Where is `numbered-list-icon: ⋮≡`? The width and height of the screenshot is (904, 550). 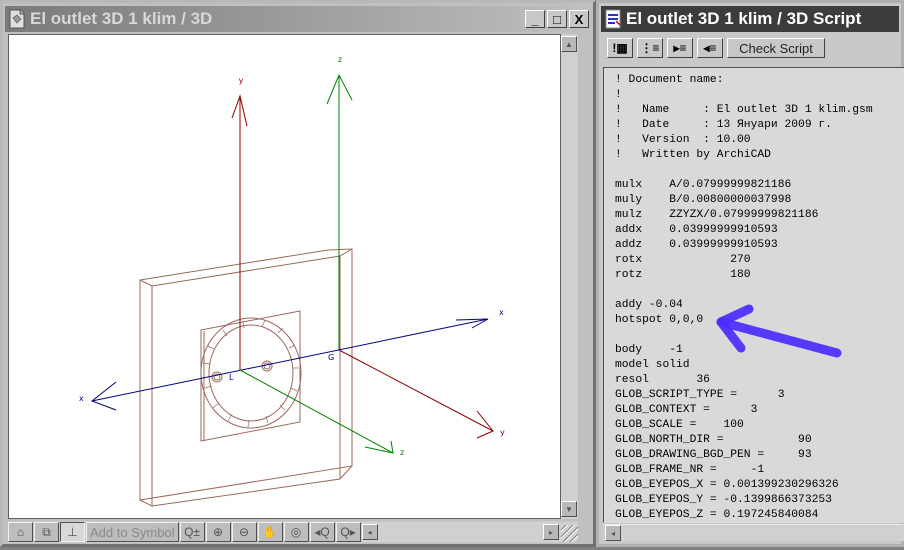
numbered-list-icon: ⋮≡ is located at coordinates (650, 48).